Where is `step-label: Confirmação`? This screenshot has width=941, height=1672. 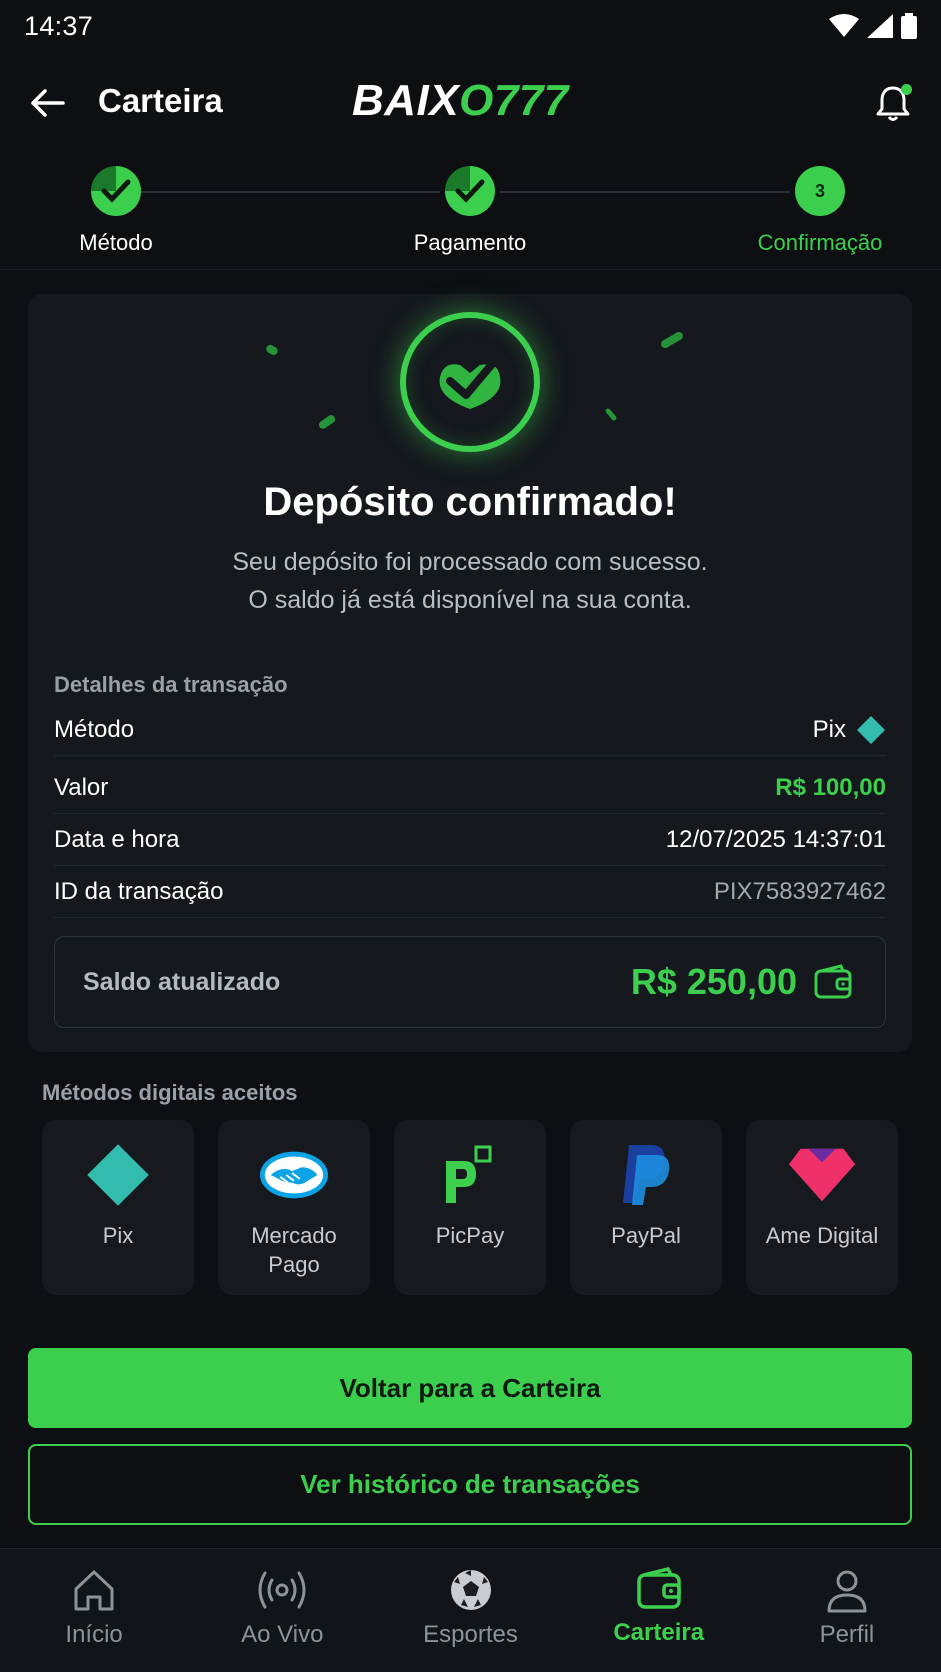 step-label: Confirmação is located at coordinates (820, 242).